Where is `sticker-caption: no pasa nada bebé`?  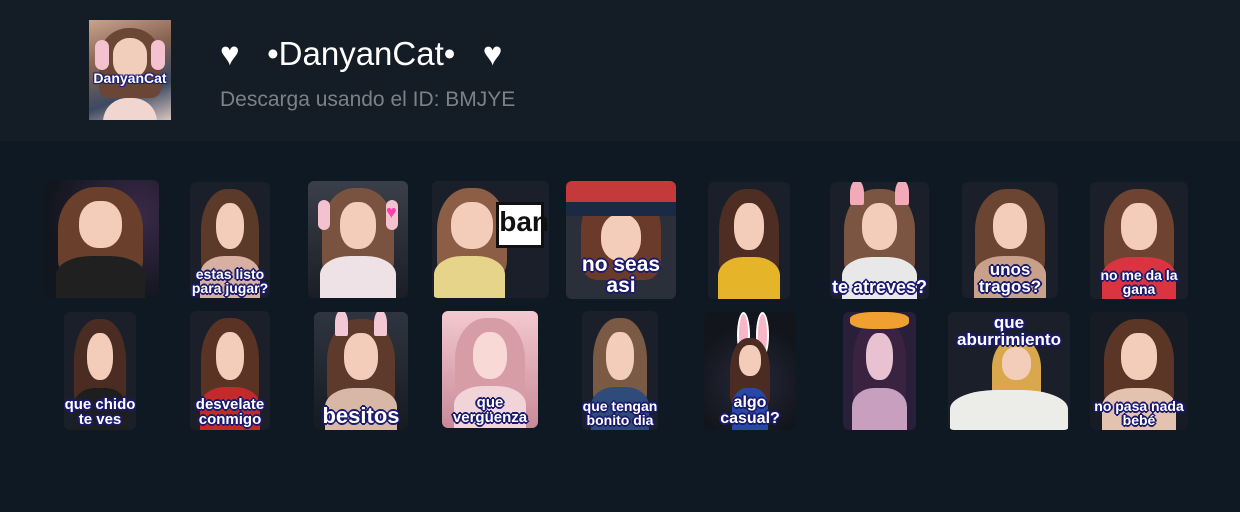 sticker-caption: no pasa nada bebé is located at coordinates (1139, 413).